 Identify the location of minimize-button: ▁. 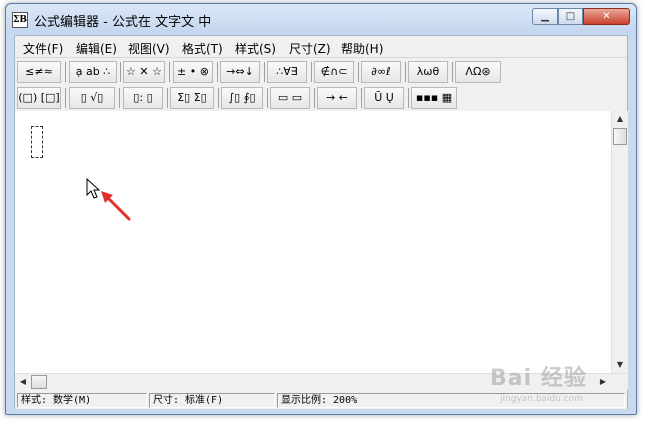
(545, 16).